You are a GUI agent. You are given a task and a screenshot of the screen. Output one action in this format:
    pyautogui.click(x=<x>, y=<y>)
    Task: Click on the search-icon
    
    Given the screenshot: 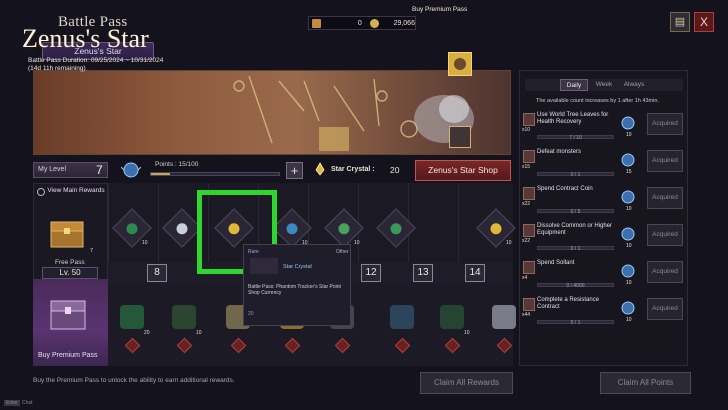 What is the action you would take?
    pyautogui.click(x=41, y=192)
    